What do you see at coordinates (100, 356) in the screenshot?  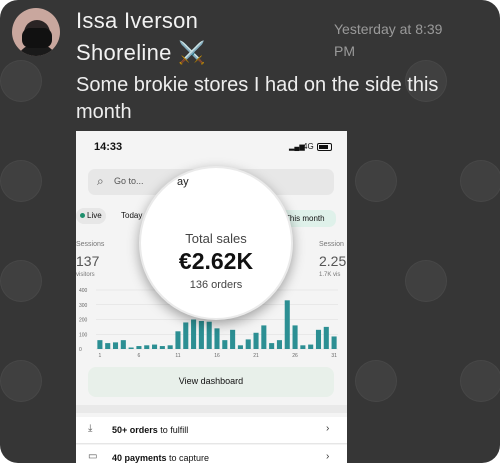 I see `x-tick-label: 1` at bounding box center [100, 356].